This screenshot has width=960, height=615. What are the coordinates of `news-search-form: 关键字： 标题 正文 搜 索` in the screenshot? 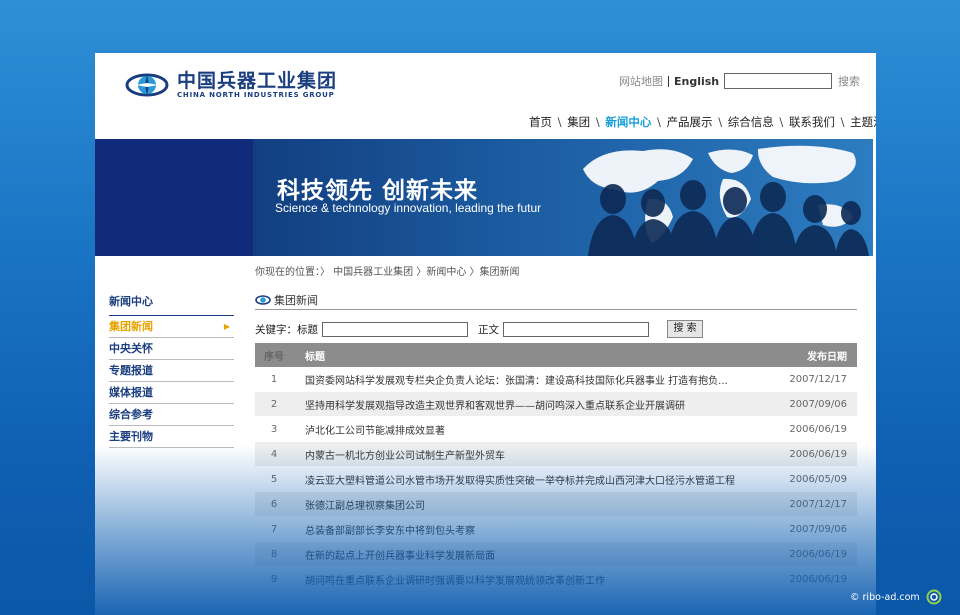 It's located at (479, 329).